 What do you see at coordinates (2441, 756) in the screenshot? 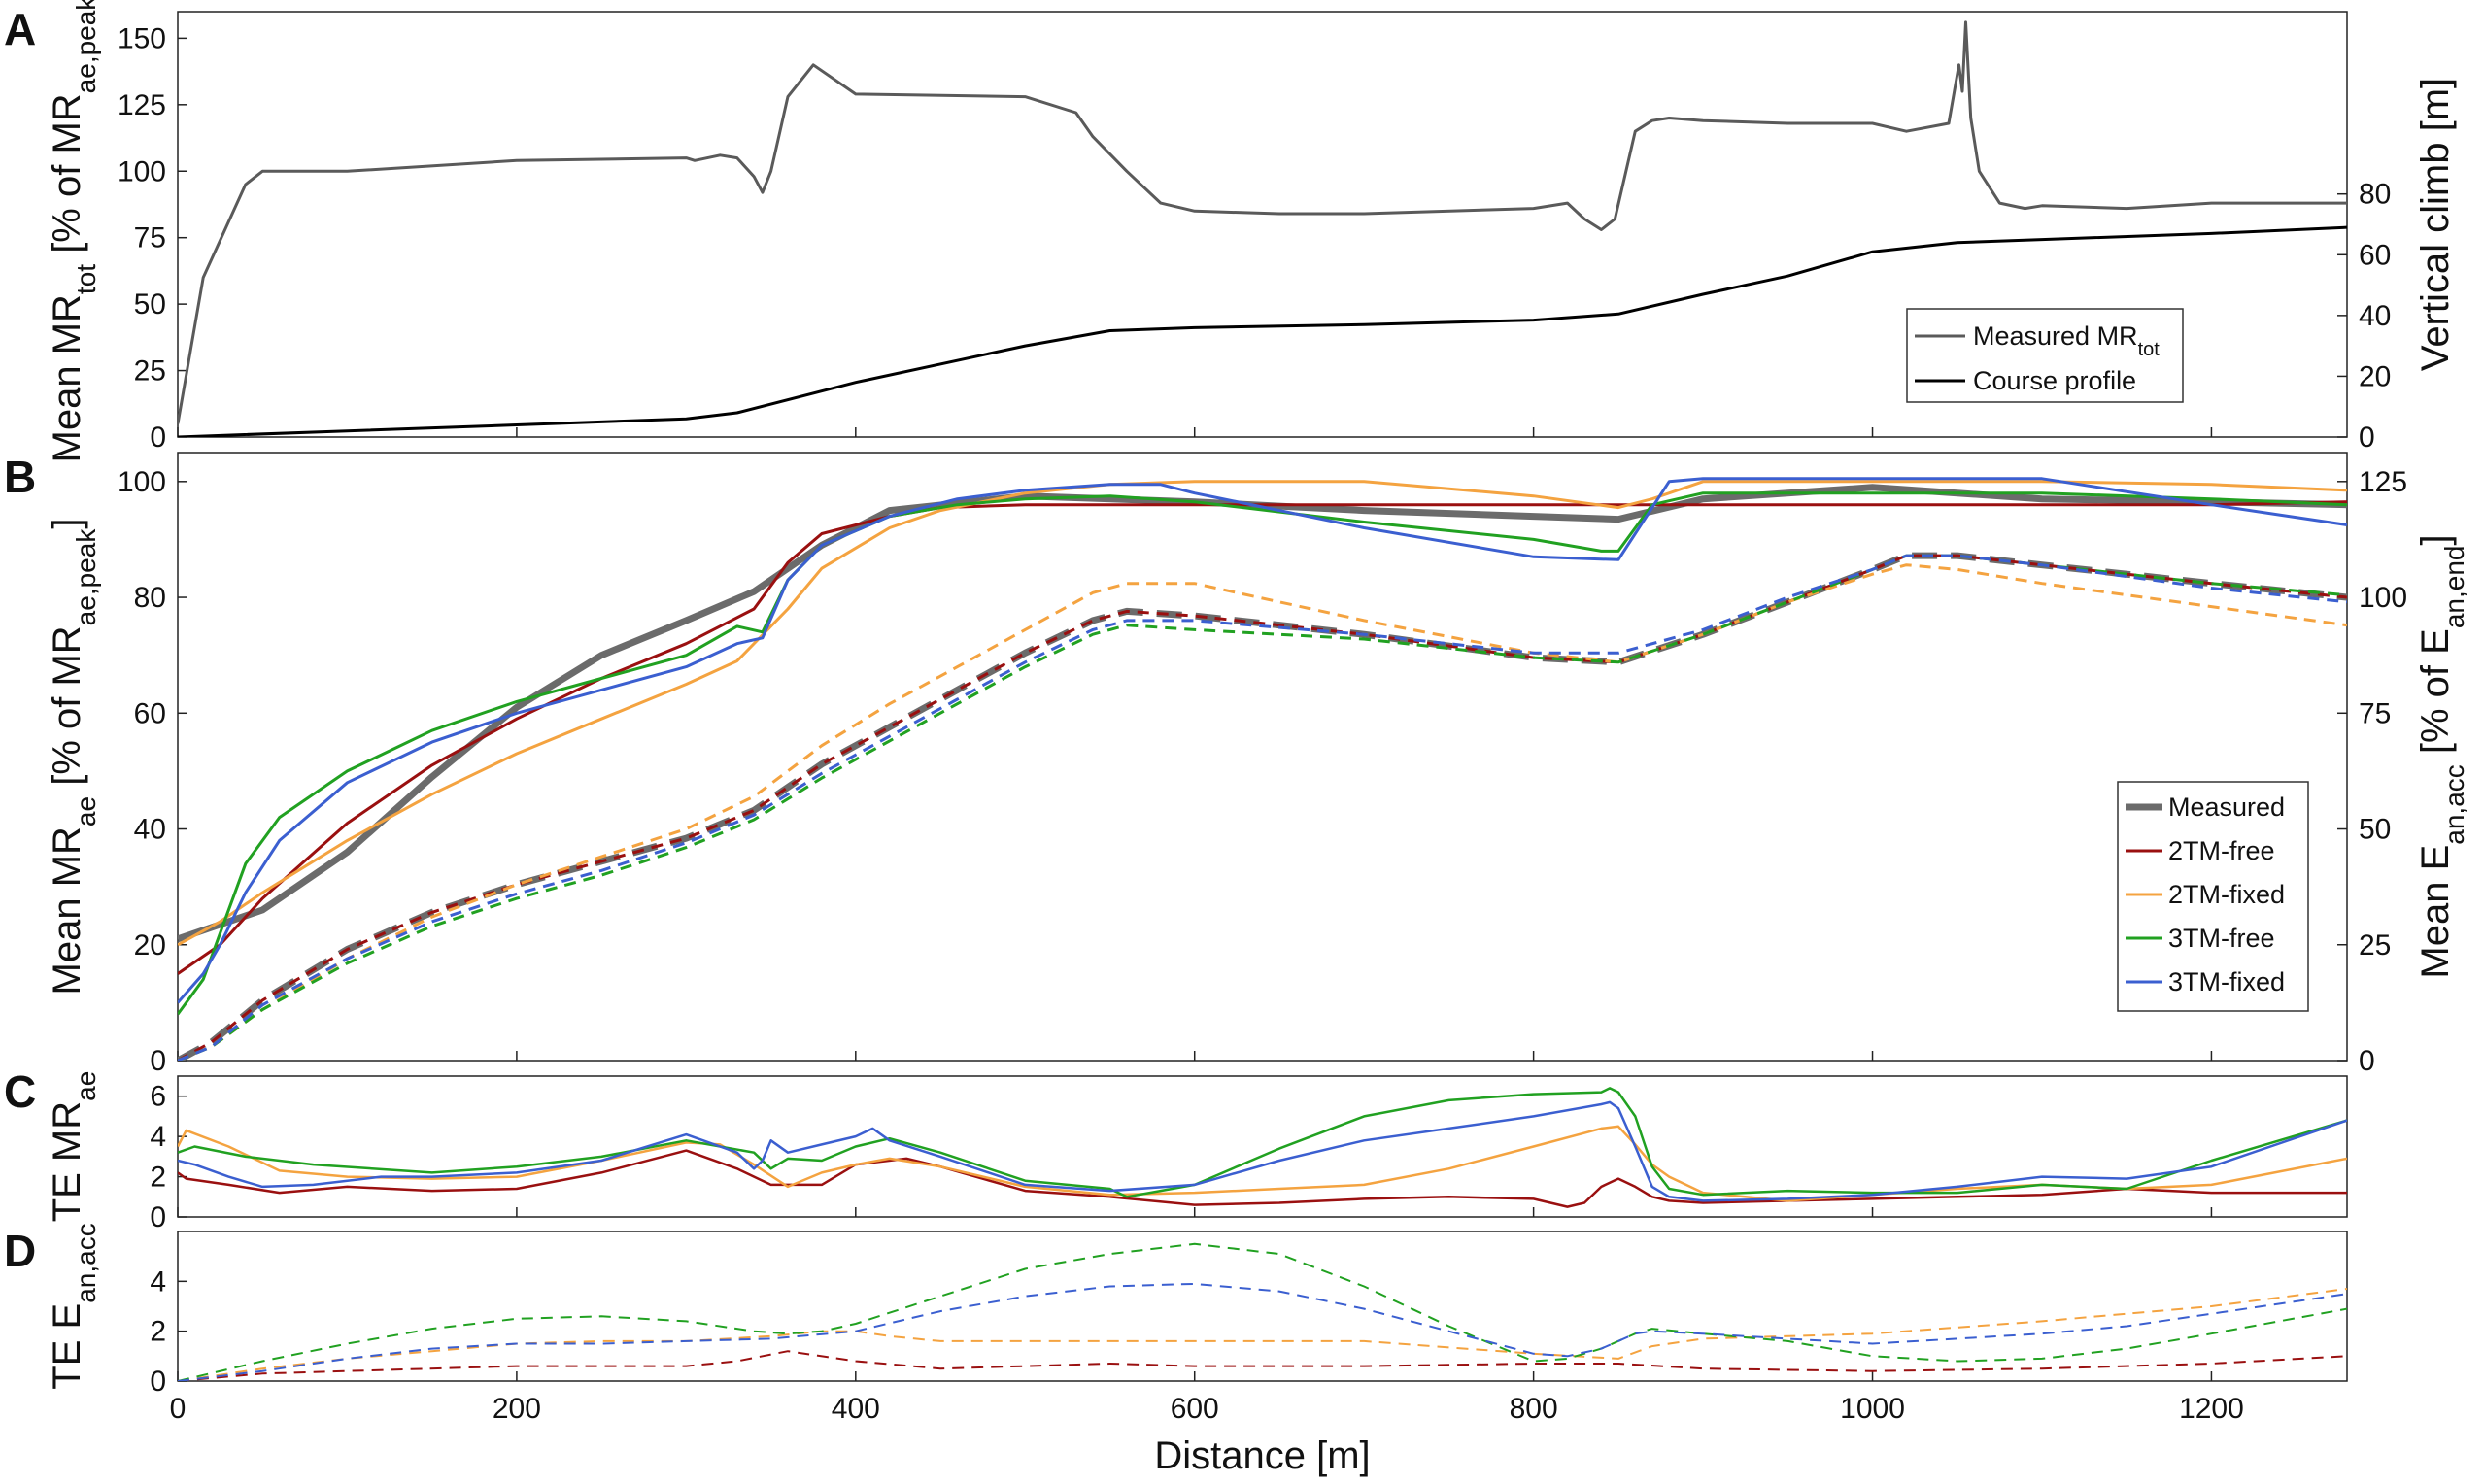
I see `y2-axis-label: Mean Ean,acc [% of Ean,end]` at bounding box center [2441, 756].